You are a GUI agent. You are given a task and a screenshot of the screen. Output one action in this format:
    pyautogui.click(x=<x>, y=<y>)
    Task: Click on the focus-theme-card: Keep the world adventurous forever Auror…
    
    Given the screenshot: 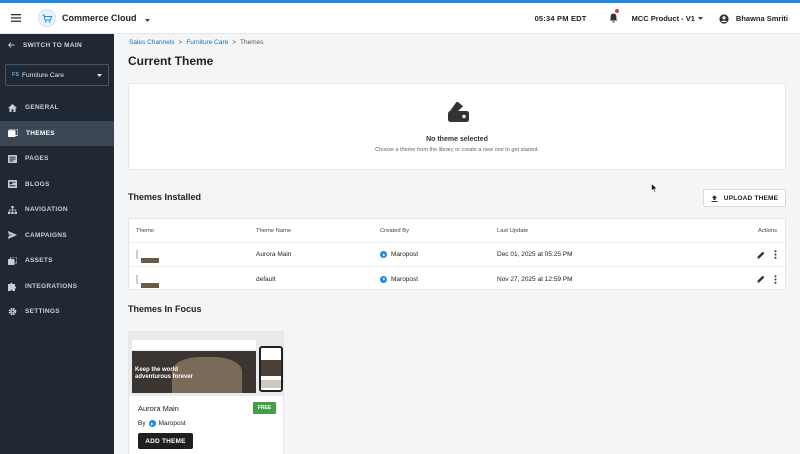 What is the action you would take?
    pyautogui.click(x=206, y=392)
    